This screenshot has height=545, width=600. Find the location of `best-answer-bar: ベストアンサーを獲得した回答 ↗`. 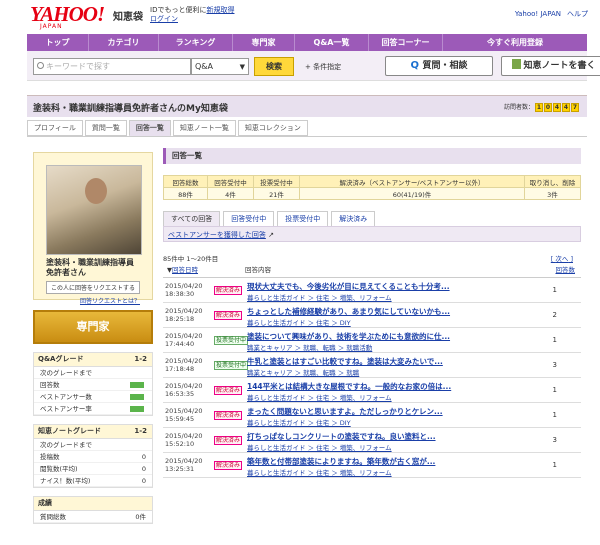

best-answer-bar: ベストアンサーを獲得した回答 ↗ is located at coordinates (372, 234).